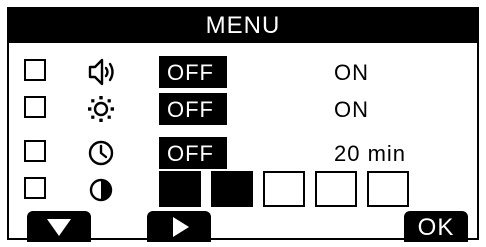 The height and width of the screenshot is (247, 486). What do you see at coordinates (101, 72) in the screenshot?
I see `speaker-icon` at bounding box center [101, 72].